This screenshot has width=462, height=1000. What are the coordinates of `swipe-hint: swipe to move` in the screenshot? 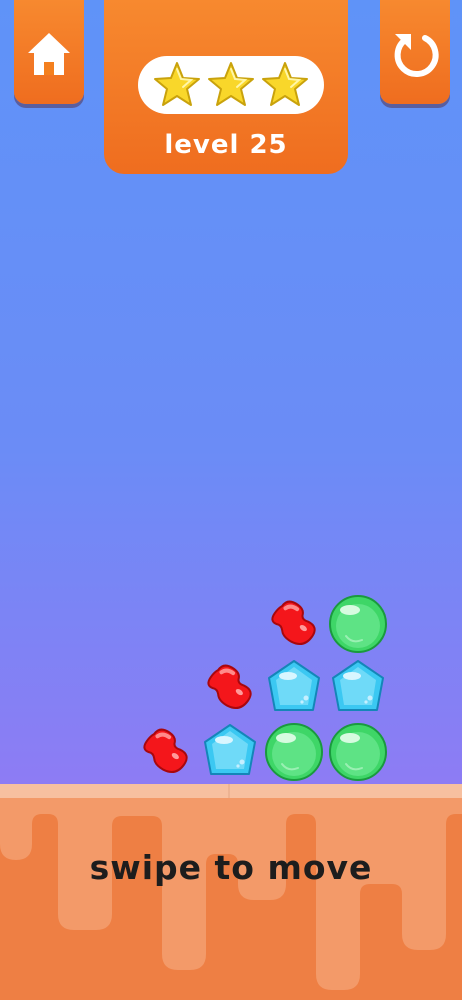 It's located at (231, 867).